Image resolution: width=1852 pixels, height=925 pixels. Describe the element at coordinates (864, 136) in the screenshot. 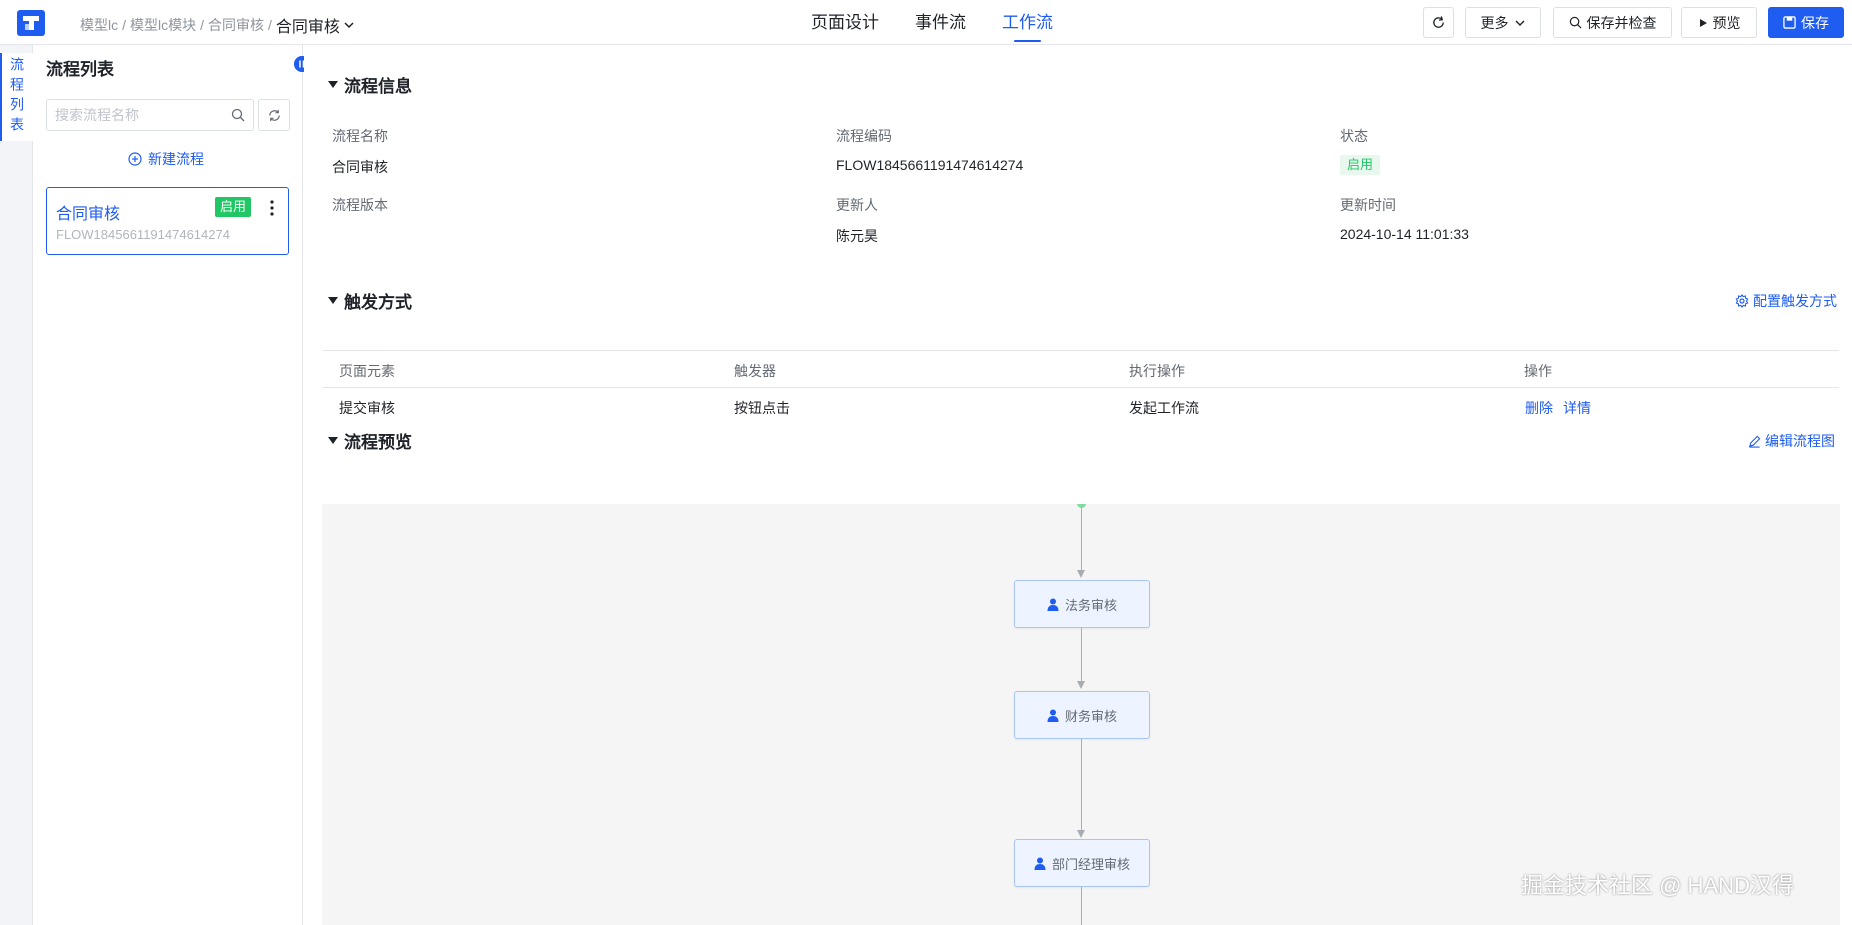

I see `field-label: 流程编码` at that location.